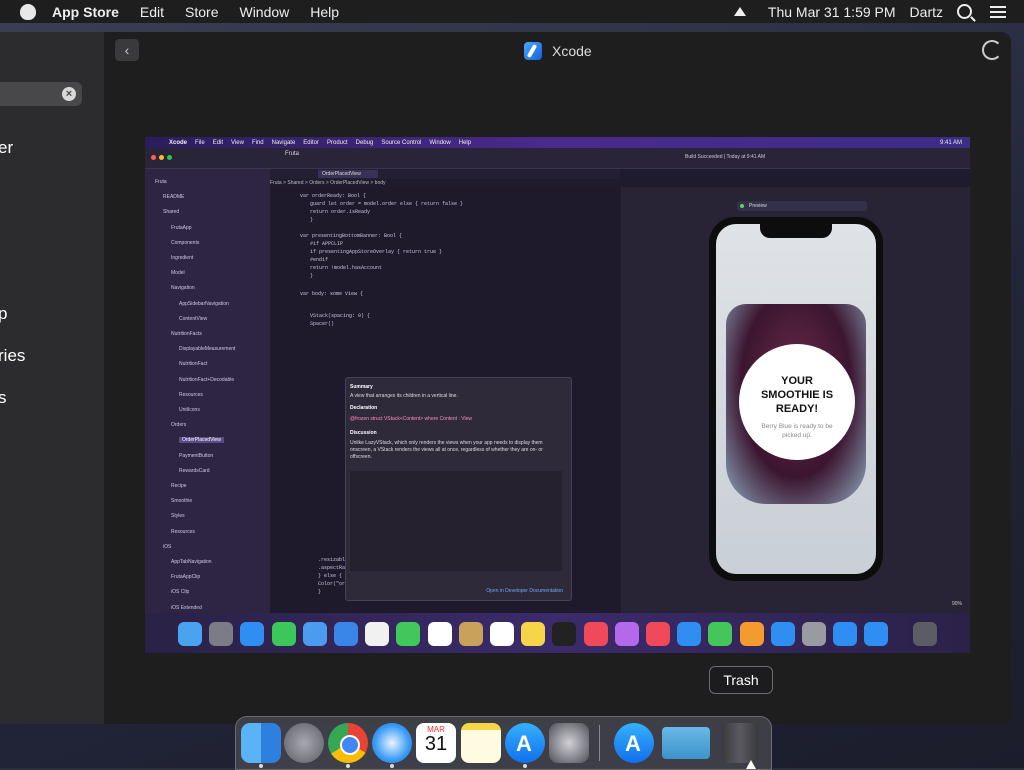  What do you see at coordinates (456, 521) in the screenshot?
I see `qh-code-sample` at bounding box center [456, 521].